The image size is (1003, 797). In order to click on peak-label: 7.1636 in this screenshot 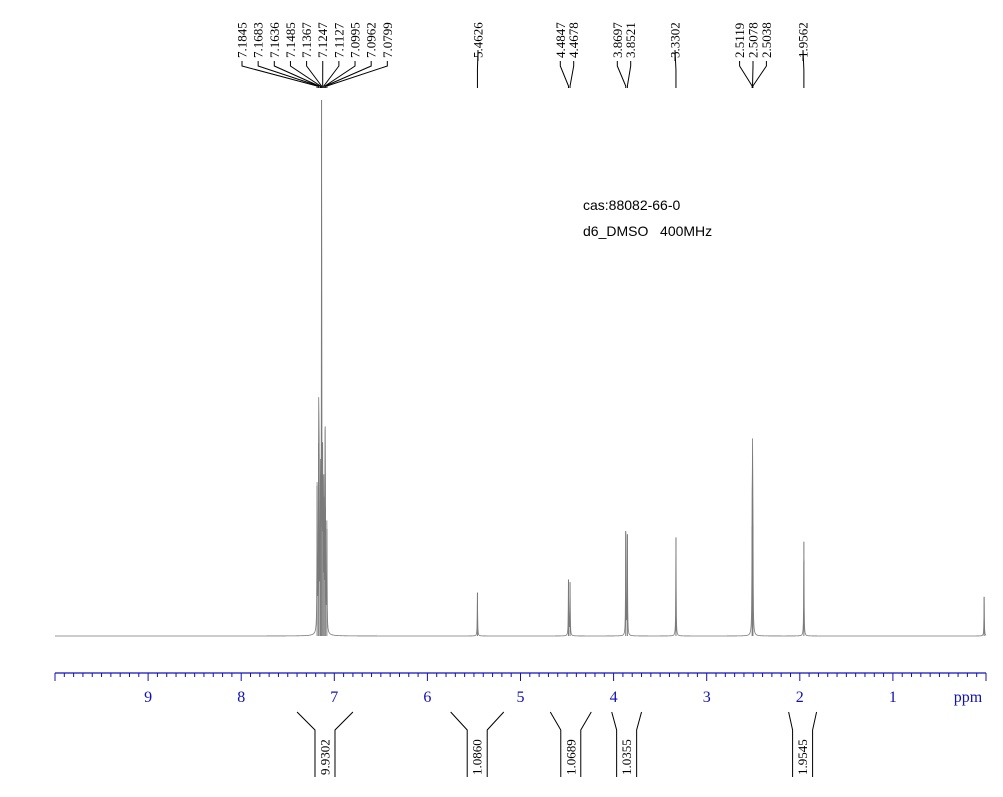, I will do `click(274, 40)`.